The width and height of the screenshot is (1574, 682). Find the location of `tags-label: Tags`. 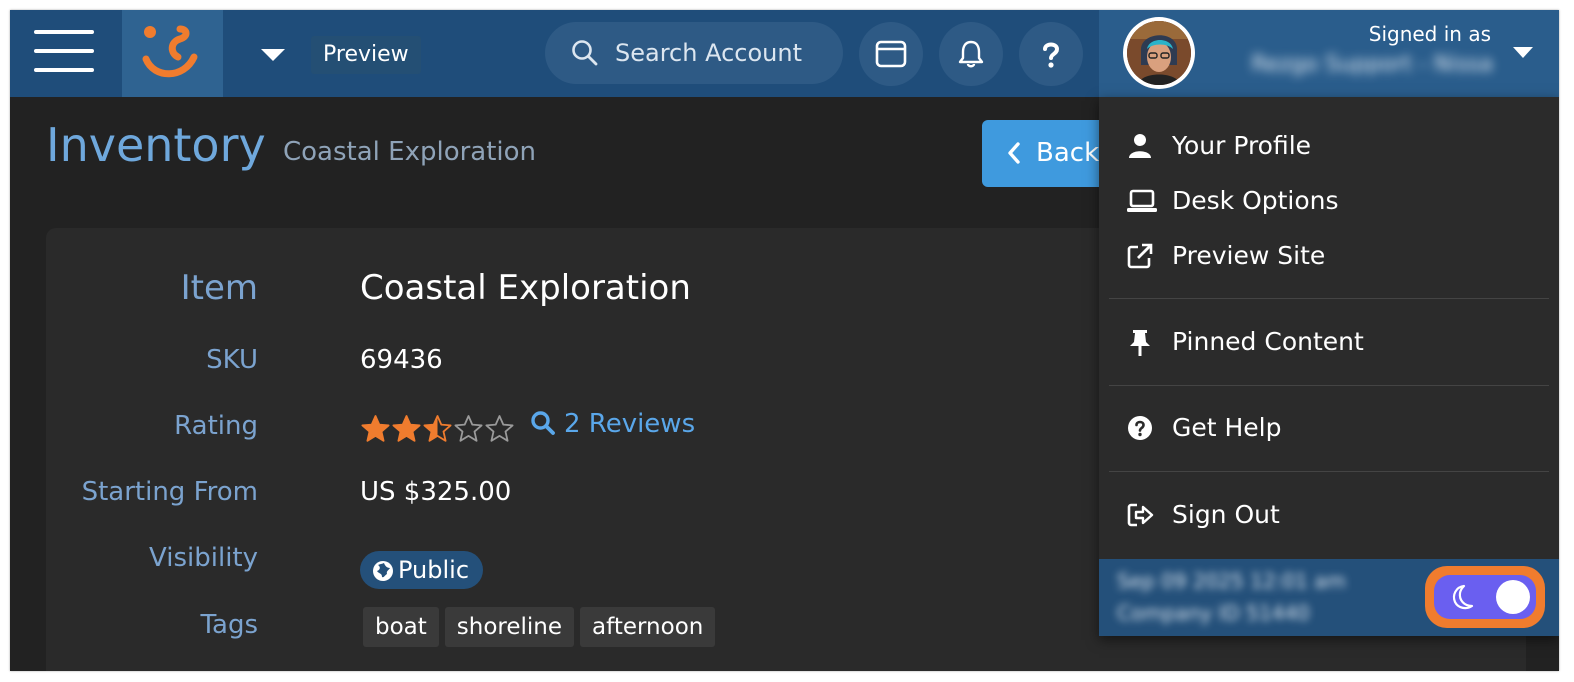

tags-label: Tags is located at coordinates (229, 625).